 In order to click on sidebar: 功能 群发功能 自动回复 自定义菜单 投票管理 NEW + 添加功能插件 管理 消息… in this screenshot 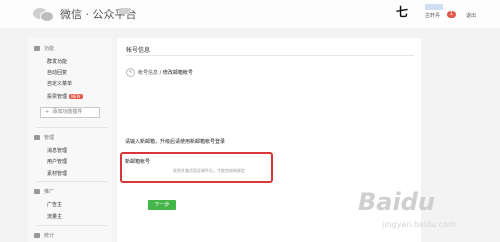, I will do `click(70, 140)`.